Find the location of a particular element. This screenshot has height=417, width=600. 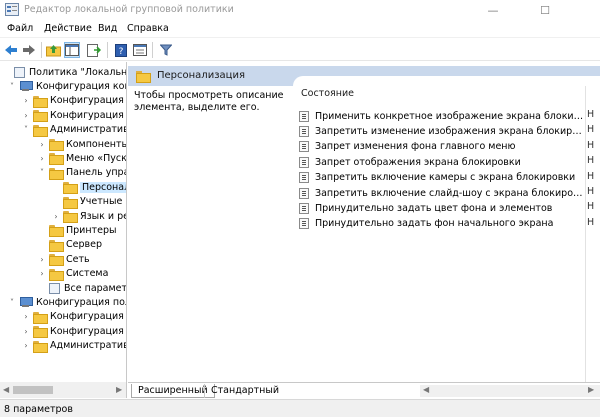

forward-button is located at coordinates (29, 50).